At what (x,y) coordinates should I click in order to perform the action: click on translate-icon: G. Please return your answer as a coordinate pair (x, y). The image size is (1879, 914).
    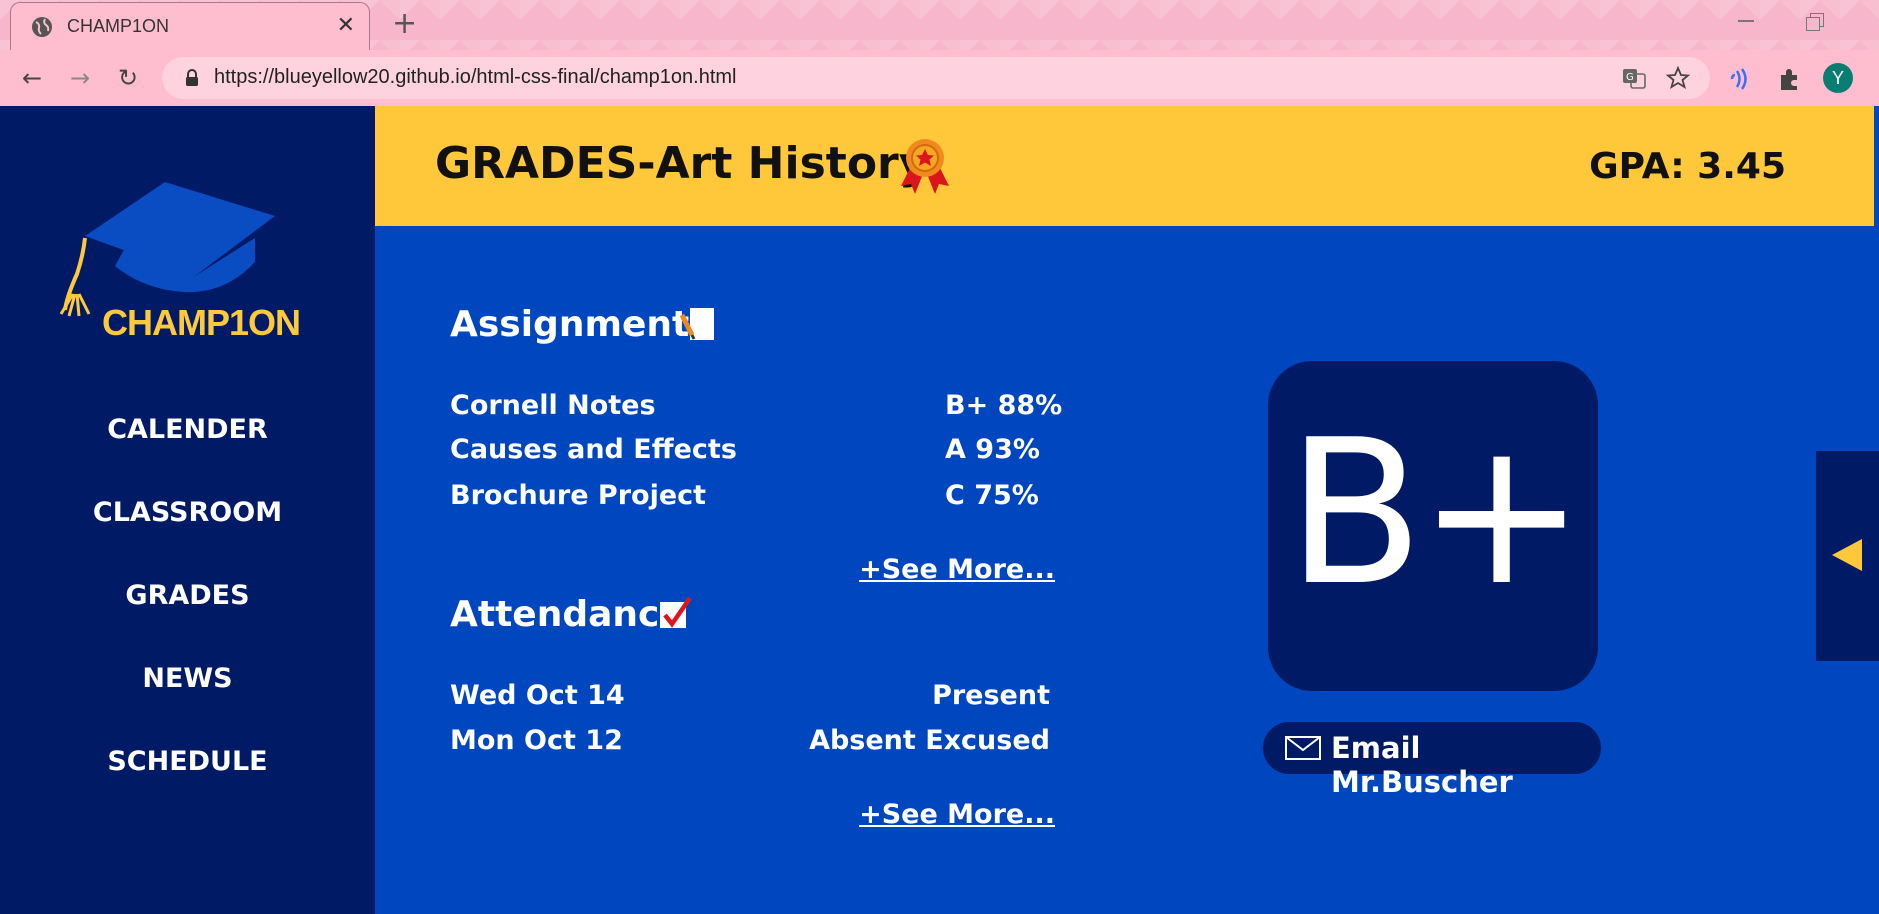
    Looking at the image, I should click on (1634, 78).